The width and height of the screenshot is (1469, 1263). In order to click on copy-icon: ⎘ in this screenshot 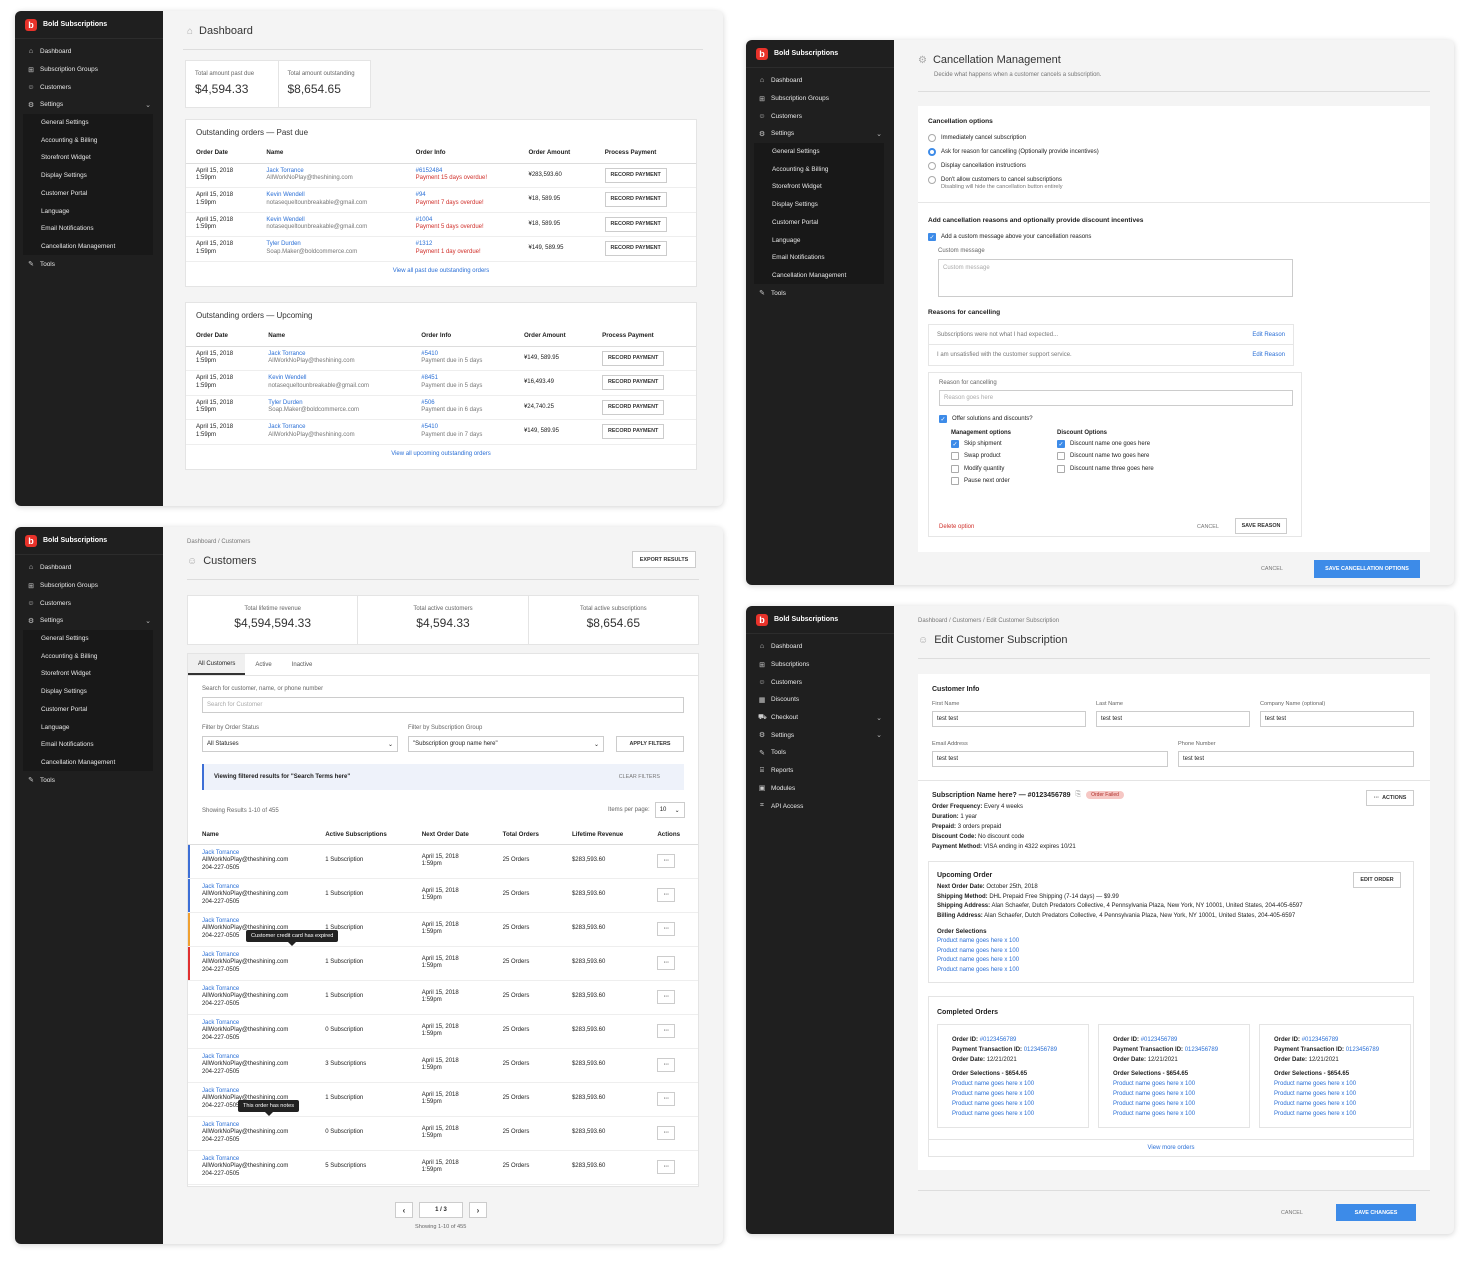, I will do `click(1079, 795)`.